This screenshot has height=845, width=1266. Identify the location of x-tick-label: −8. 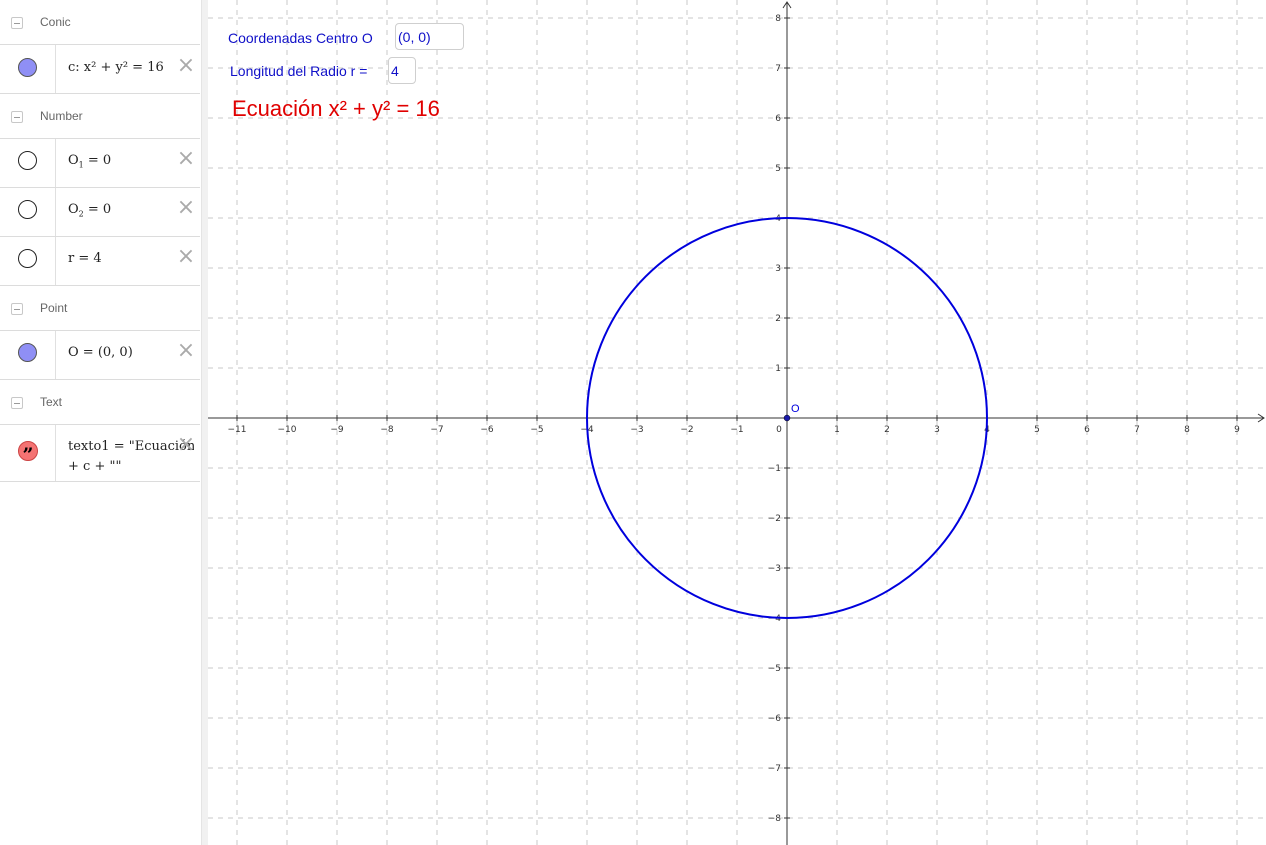
(387, 430).